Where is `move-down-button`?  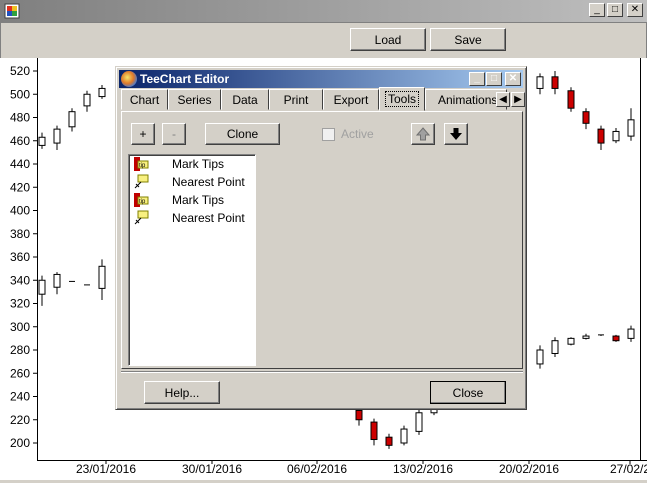 move-down-button is located at coordinates (456, 134).